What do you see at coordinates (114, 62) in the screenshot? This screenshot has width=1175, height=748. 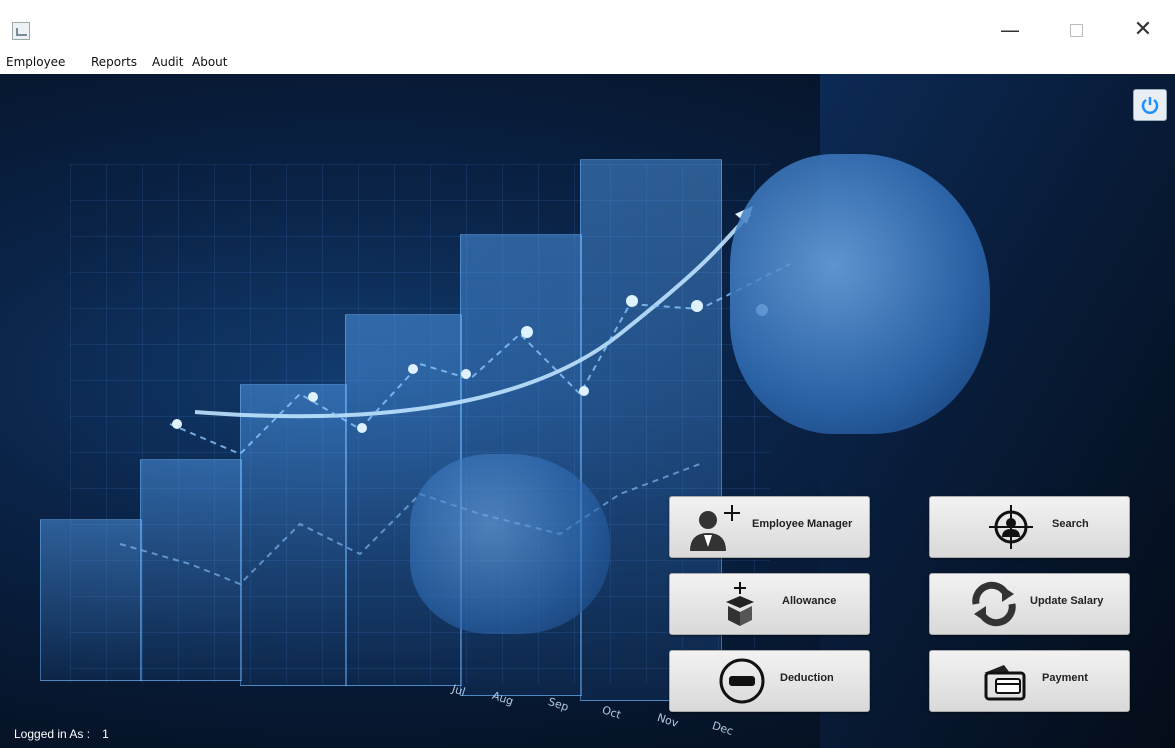 I see `menu-reports: Reports` at bounding box center [114, 62].